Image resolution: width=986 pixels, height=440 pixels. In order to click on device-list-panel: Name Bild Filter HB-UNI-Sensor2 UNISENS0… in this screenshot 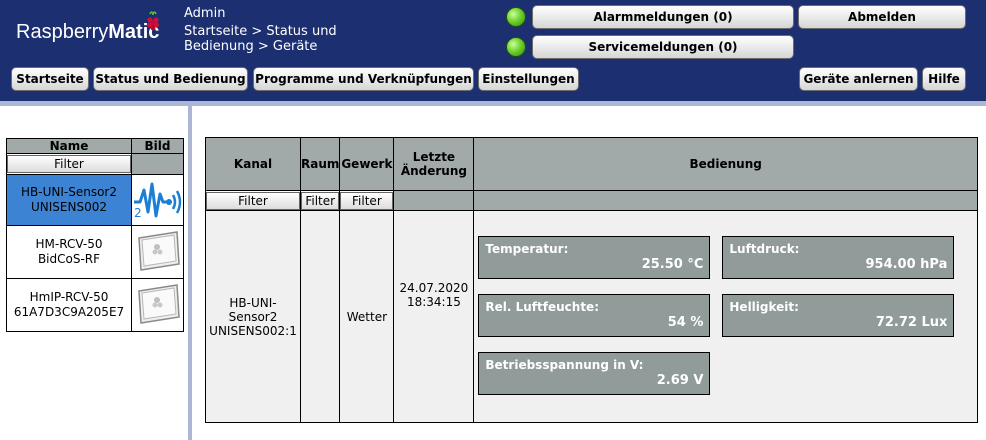, I will do `click(94, 273)`.